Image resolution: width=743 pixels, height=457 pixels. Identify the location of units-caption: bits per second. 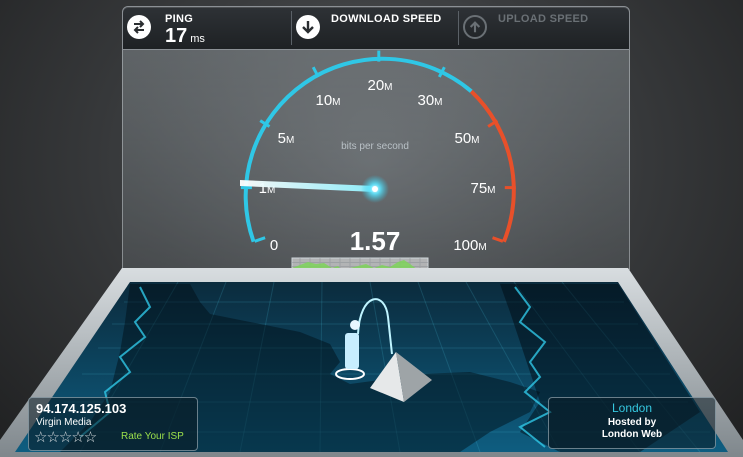
(375, 146).